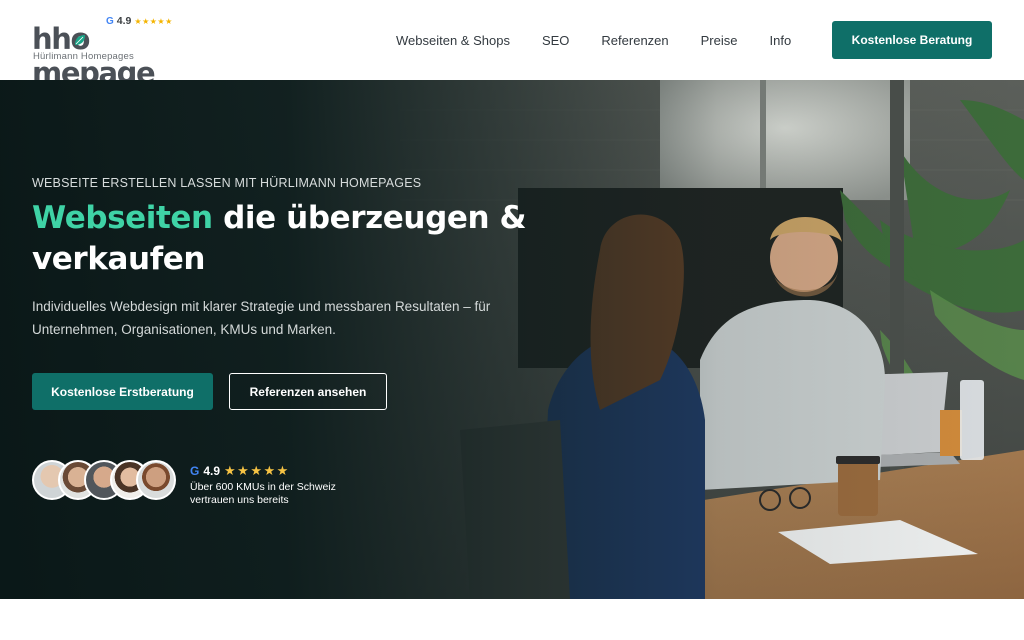  Describe the element at coordinates (83, 56) in the screenshot. I see `logo-subtitle: Hürlimann Homepages` at that location.